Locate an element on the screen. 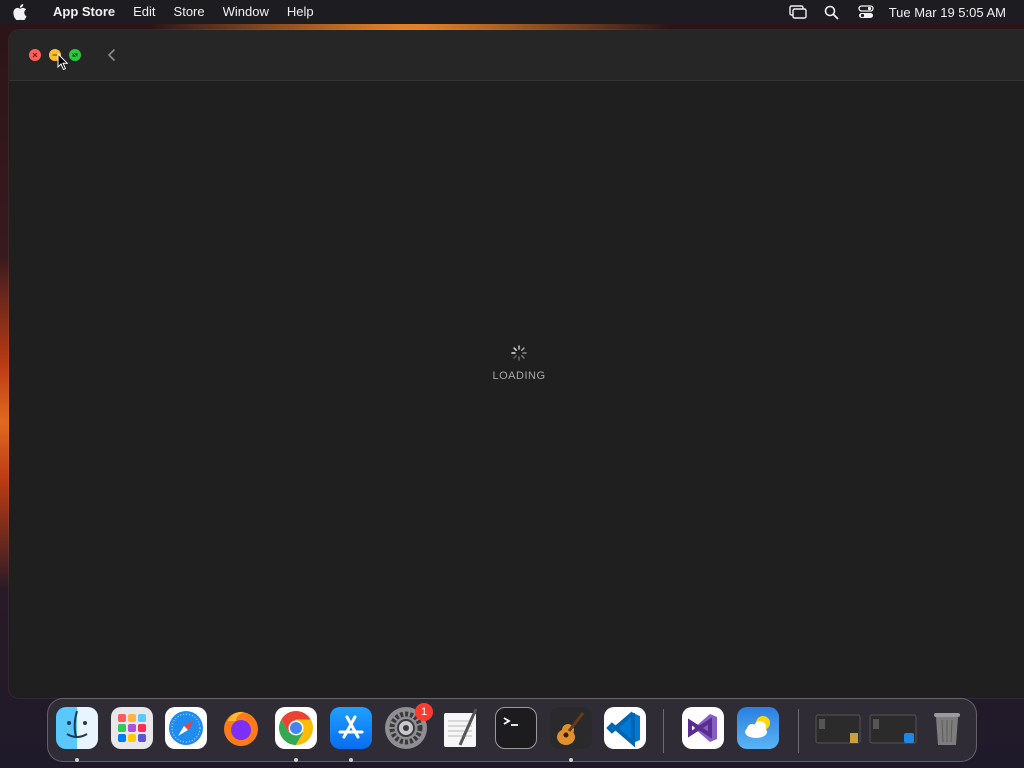  menu-store: Store is located at coordinates (189, 12).